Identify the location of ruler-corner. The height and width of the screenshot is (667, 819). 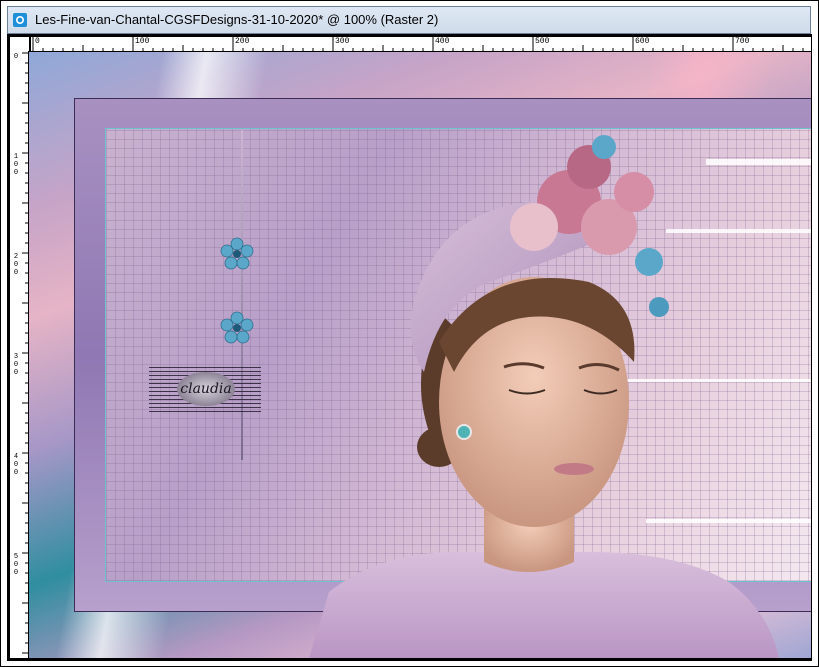
(19, 44).